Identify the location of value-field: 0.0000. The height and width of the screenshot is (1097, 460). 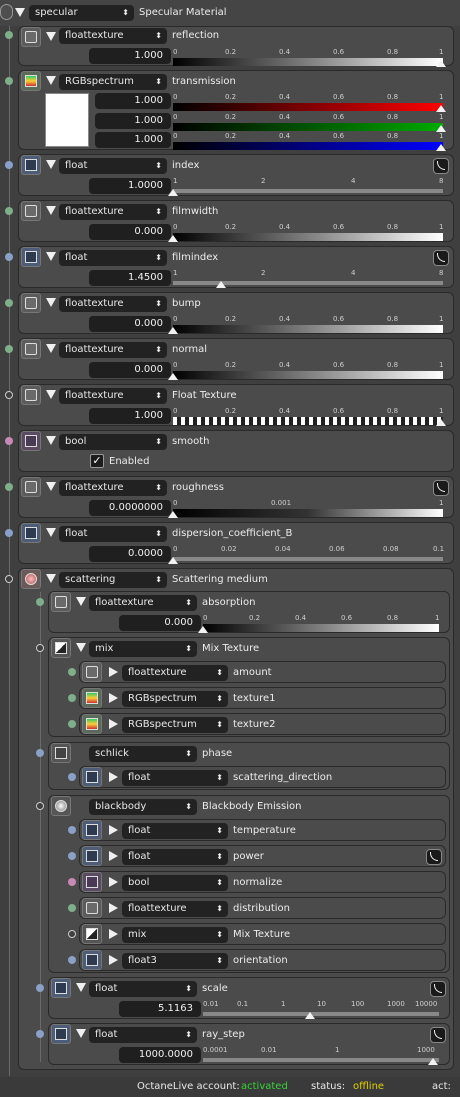
(130, 554).